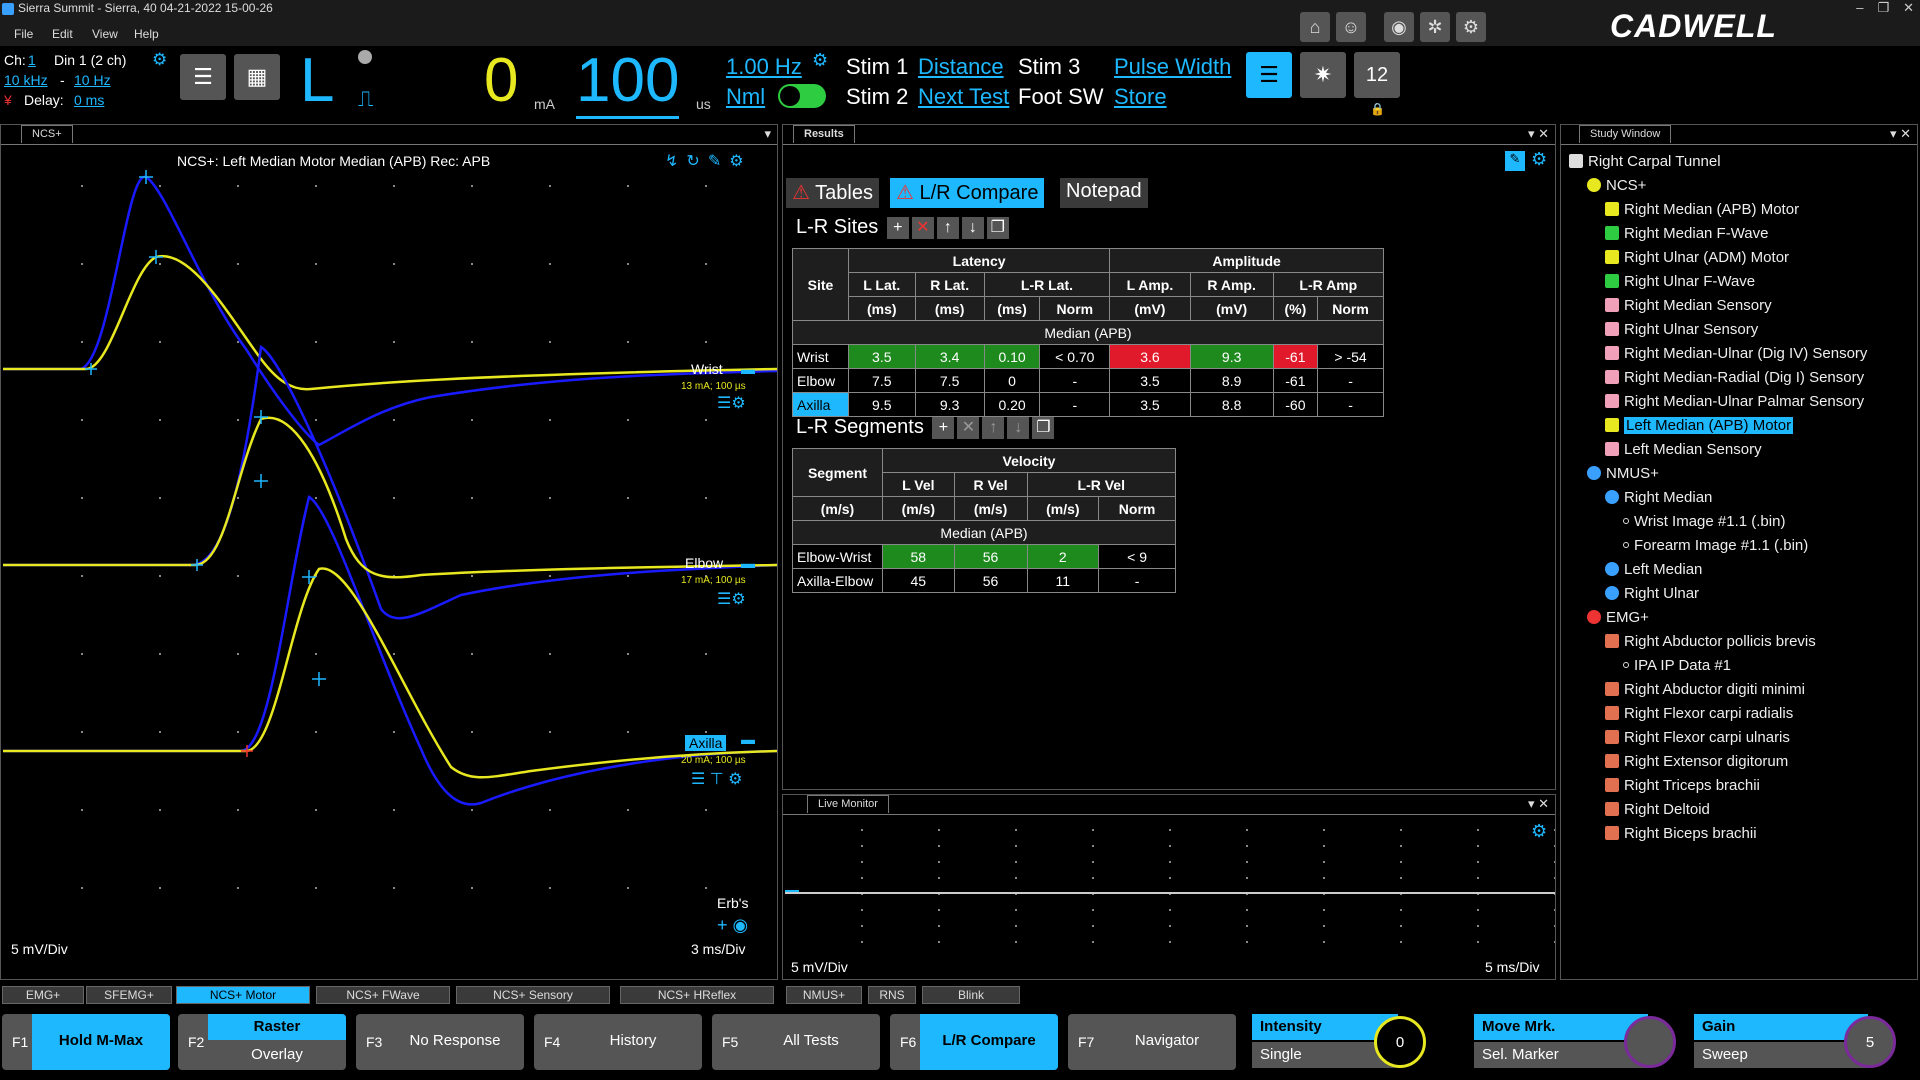 The height and width of the screenshot is (1080, 1920). What do you see at coordinates (1625, 134) in the screenshot?
I see `study-window-tab: Study Window` at bounding box center [1625, 134].